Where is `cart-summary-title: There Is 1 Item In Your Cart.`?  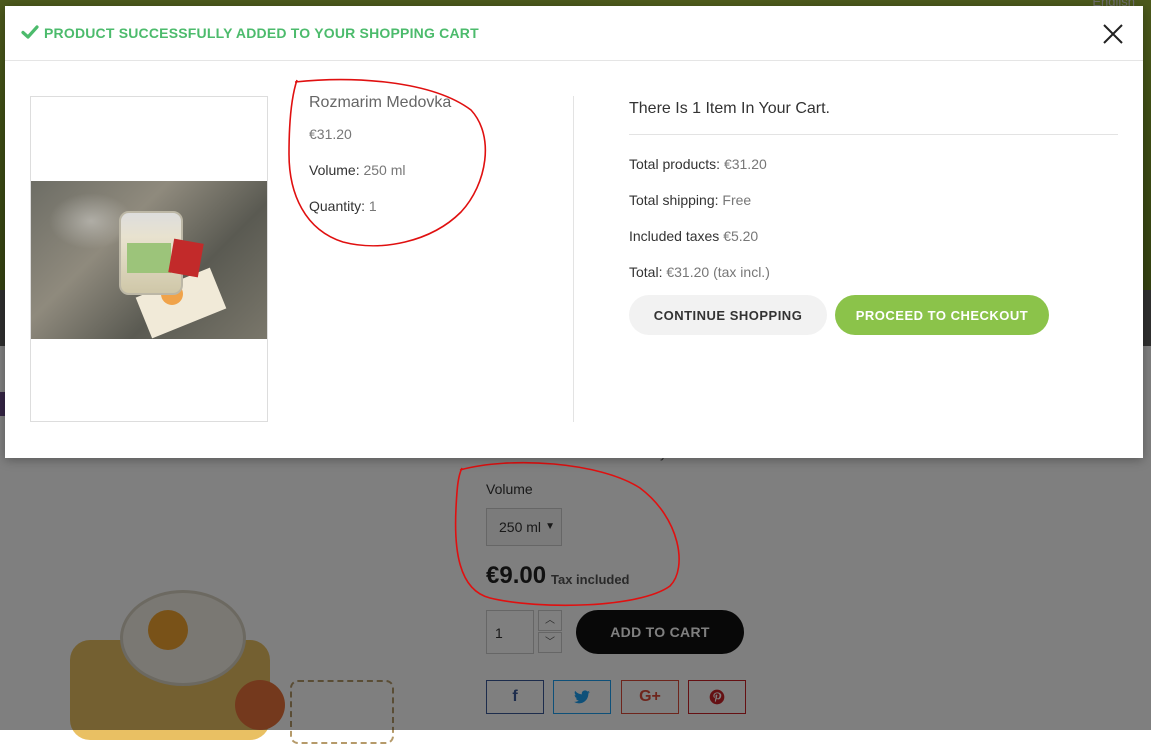
cart-summary-title: There Is 1 Item In Your Cart. is located at coordinates (729, 108).